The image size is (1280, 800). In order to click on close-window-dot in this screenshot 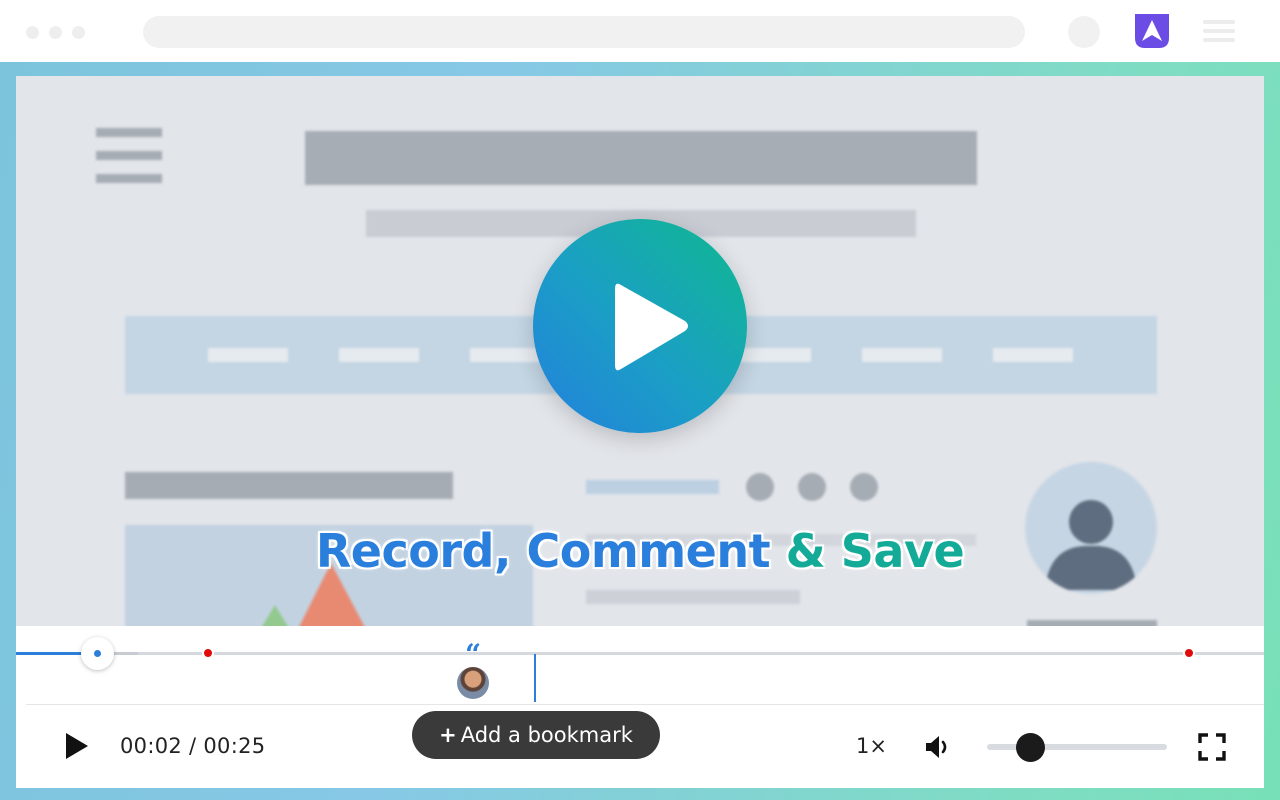, I will do `click(32, 32)`.